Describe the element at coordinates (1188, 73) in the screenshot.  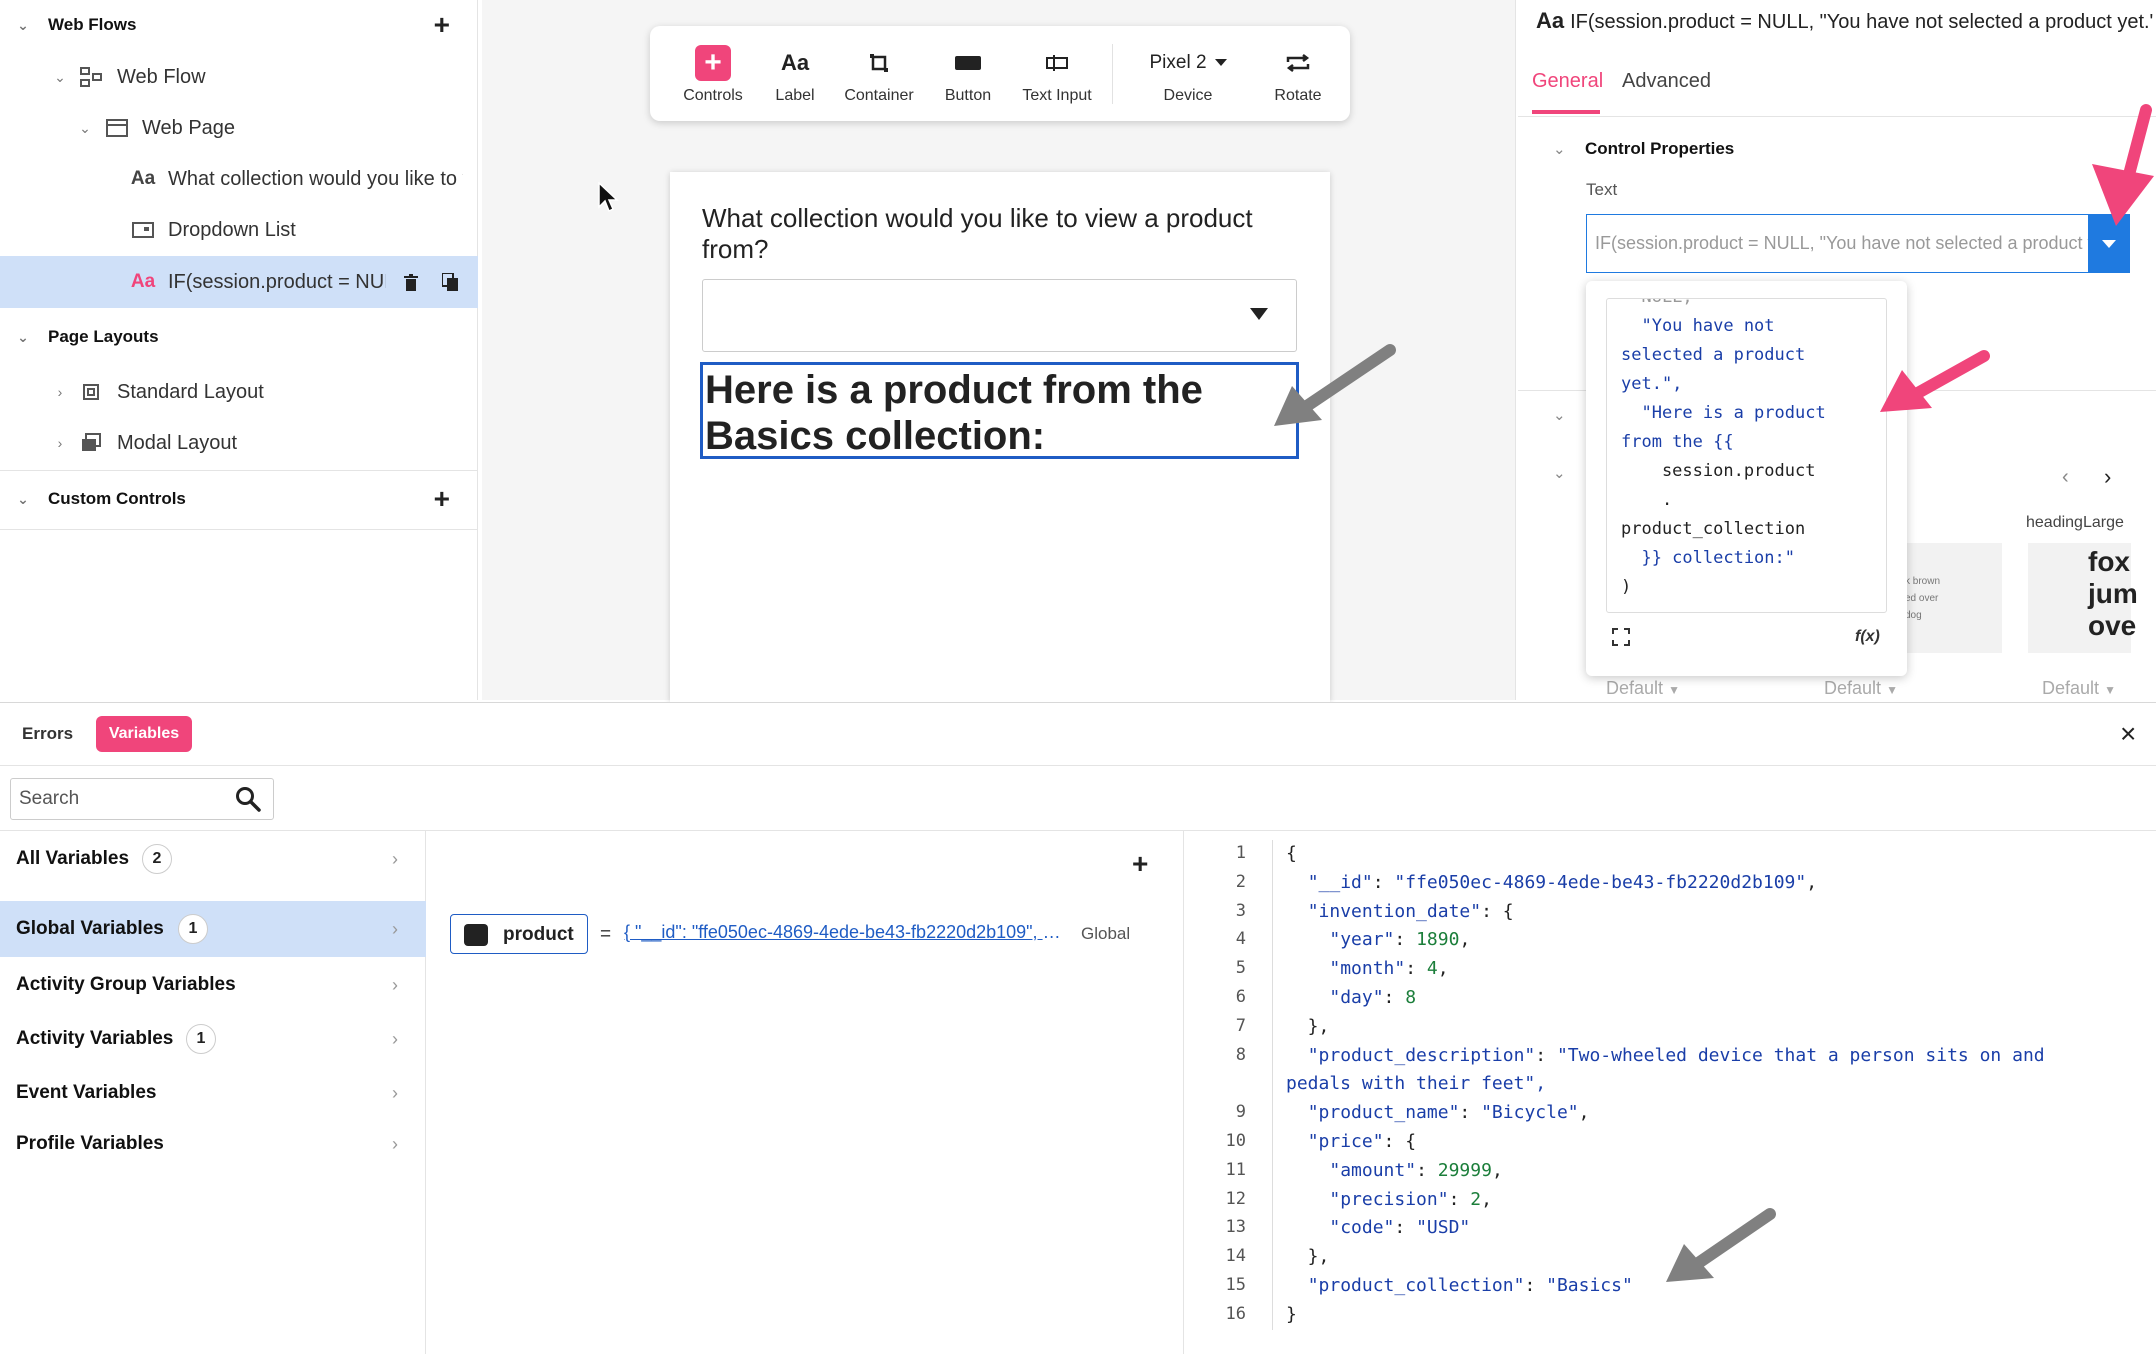
I see `device-selector: Pixel 2 Device` at that location.